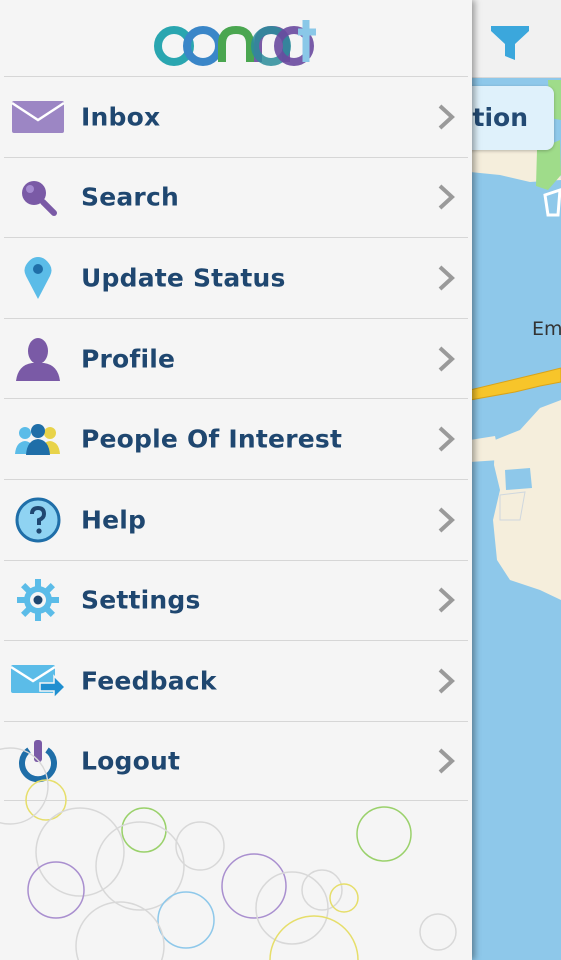 This screenshot has height=960, width=561. What do you see at coordinates (128, 359) in the screenshot?
I see `menu-item-label: Profile` at bounding box center [128, 359].